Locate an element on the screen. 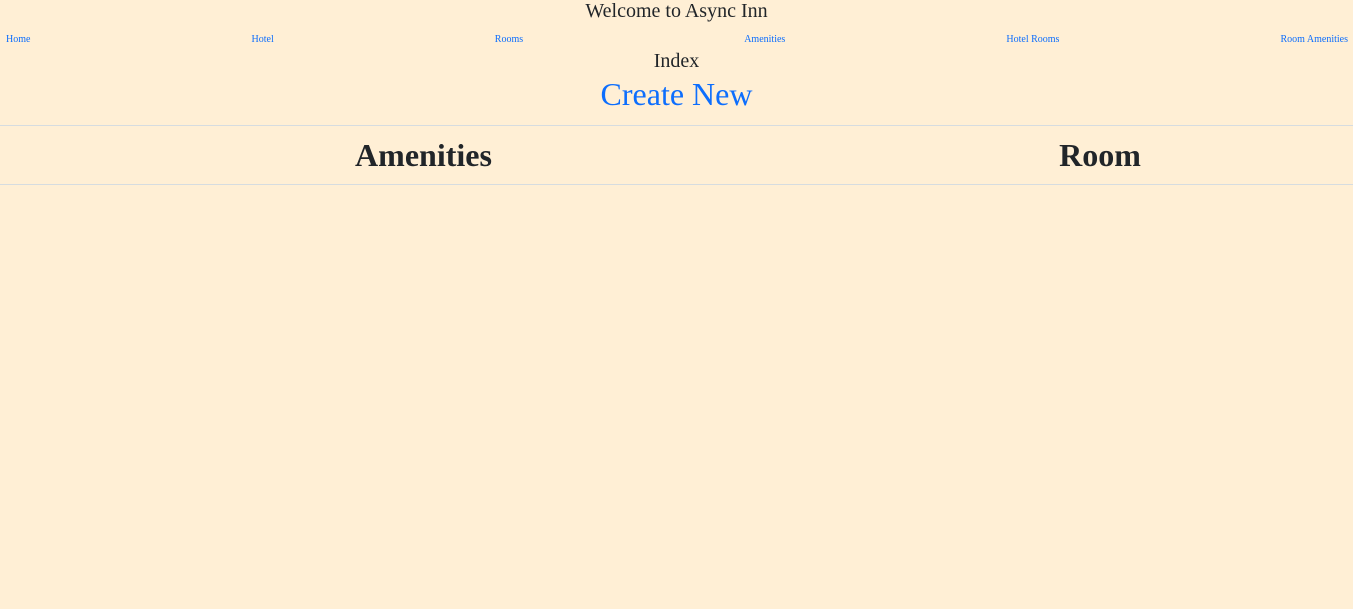 This screenshot has height=609, width=1353. nav-link-hotel-rooms: Hotel Rooms is located at coordinates (1032, 41).